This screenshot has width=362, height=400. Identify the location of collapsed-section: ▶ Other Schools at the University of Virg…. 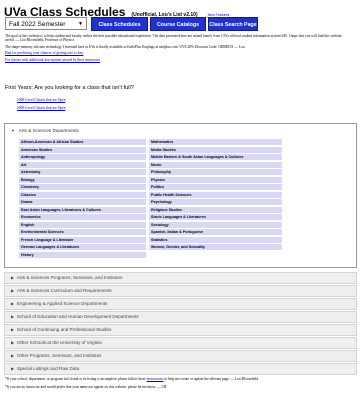
(180, 343).